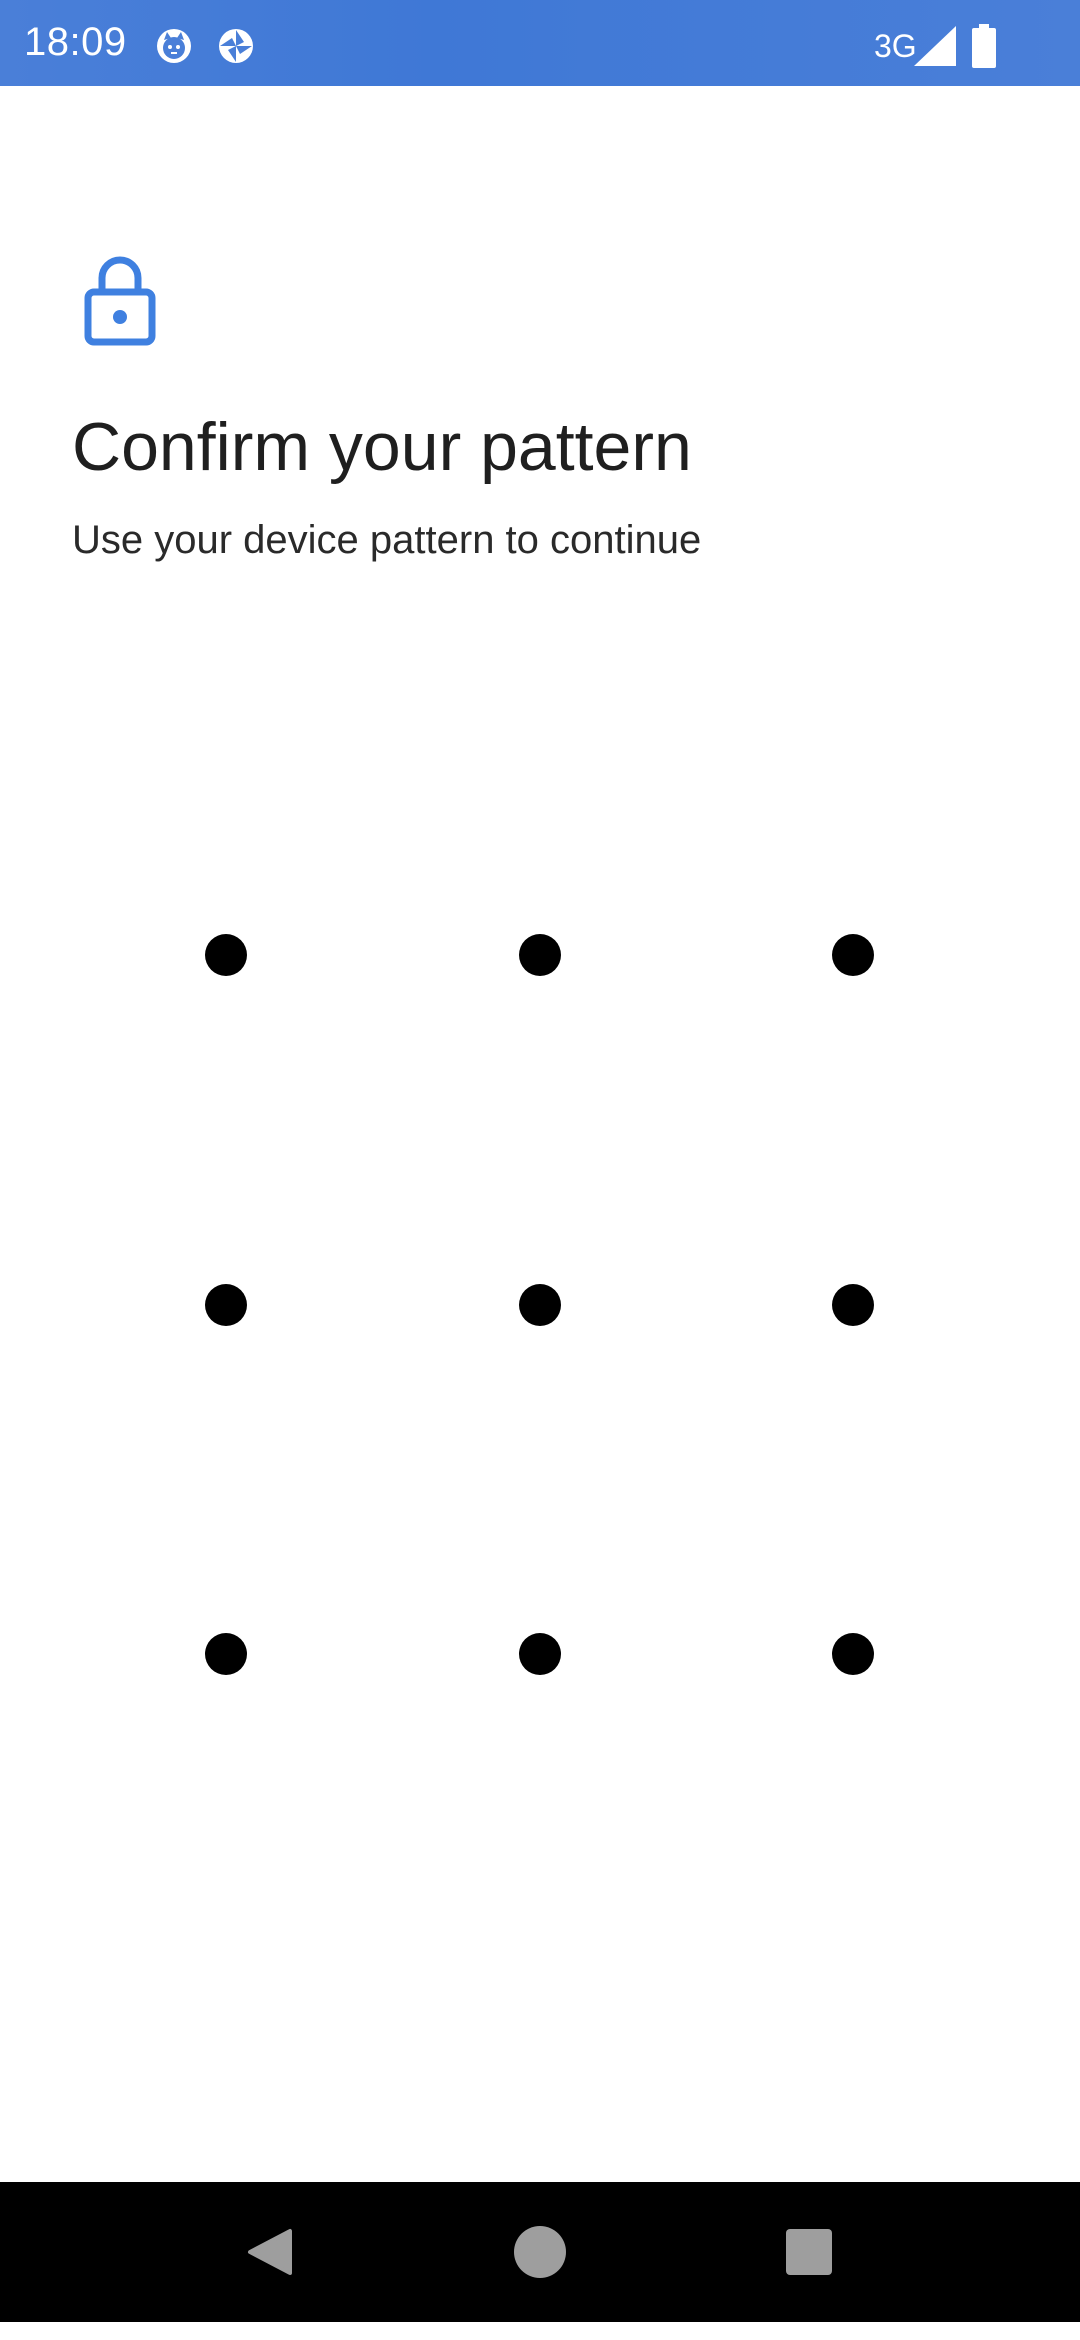 This screenshot has width=1080, height=2340. Describe the element at coordinates (382, 447) in the screenshot. I see `page-title: Confirm your pattern` at that location.